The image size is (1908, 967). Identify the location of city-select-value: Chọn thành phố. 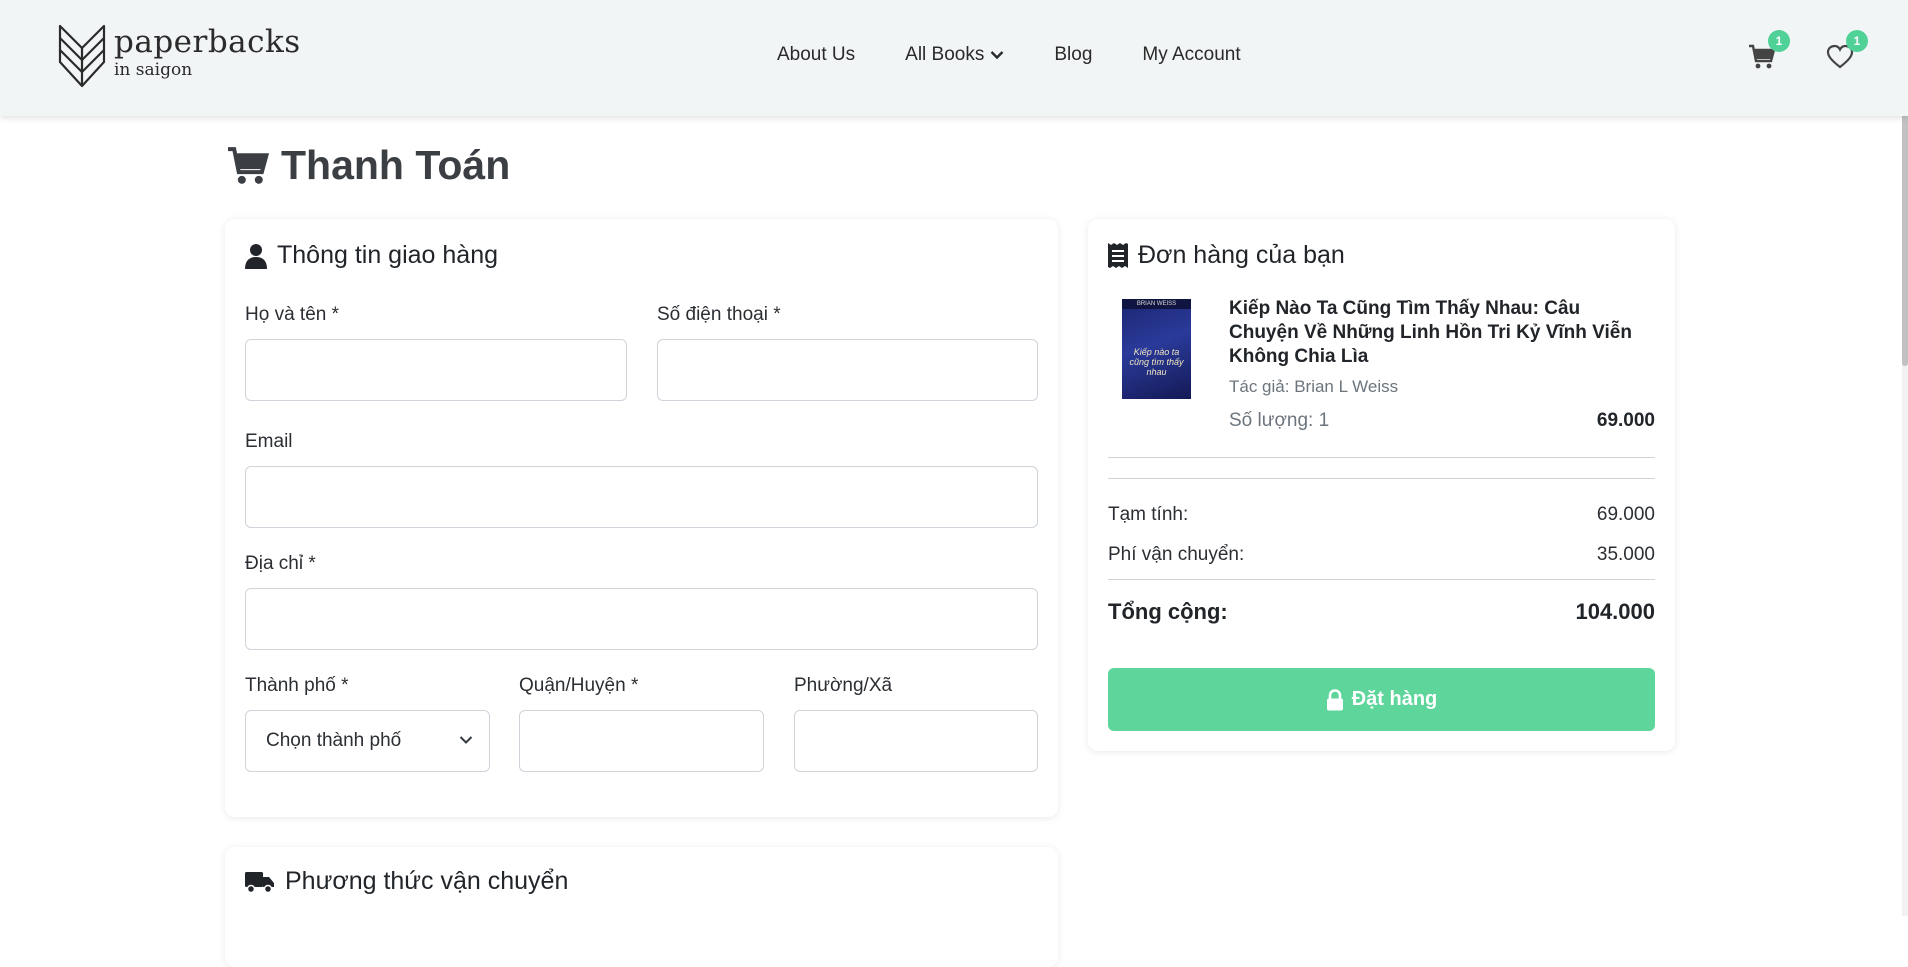
(334, 740).